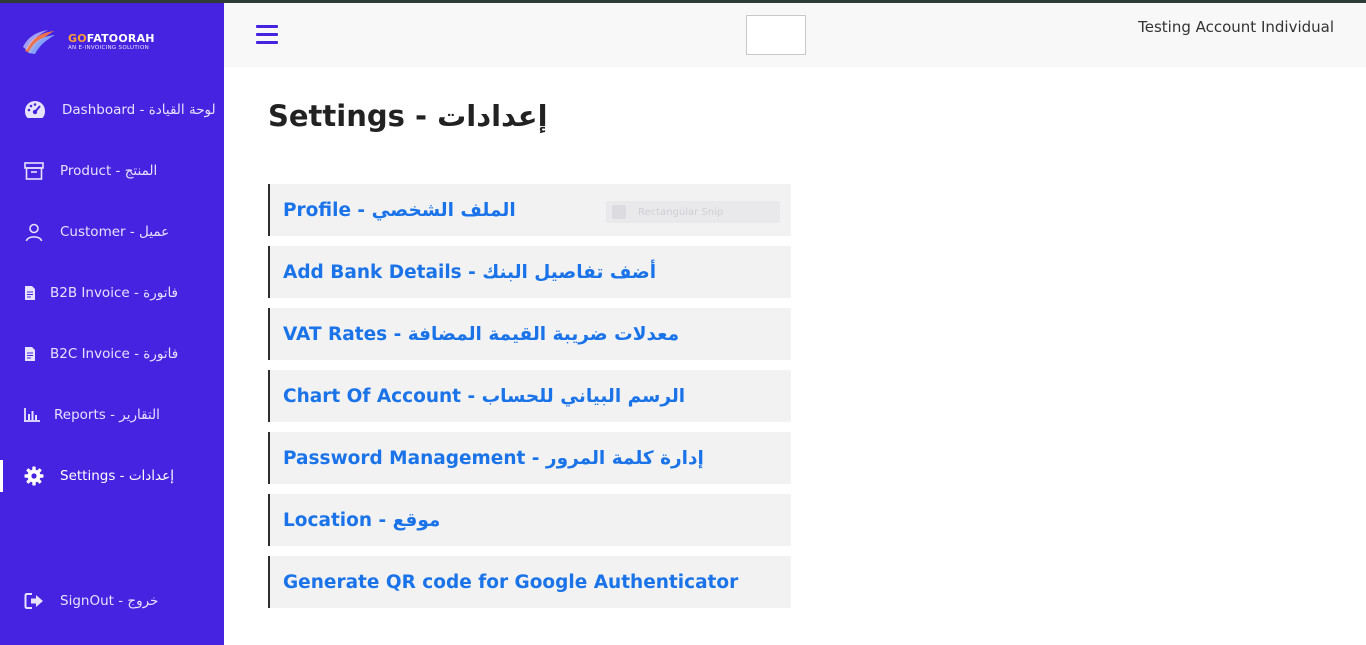  Describe the element at coordinates (529, 520) in the screenshot. I see `settings-link-location: Location - موقع` at that location.